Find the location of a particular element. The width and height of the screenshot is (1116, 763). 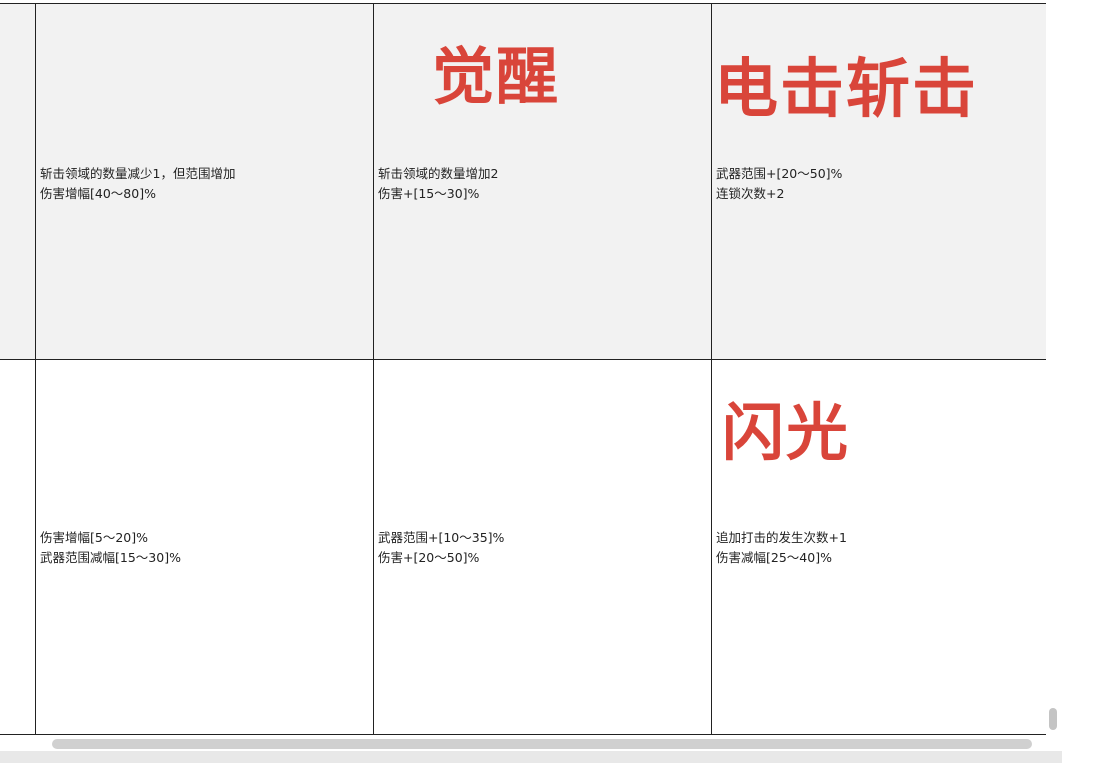

table-cell: 电击斩击 武器范围+[20～50]% 连锁次数+2 is located at coordinates (879, 181).